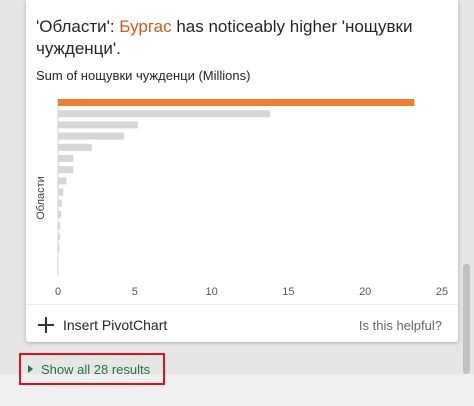  What do you see at coordinates (442, 292) in the screenshot?
I see `x-tick-label: 25` at bounding box center [442, 292].